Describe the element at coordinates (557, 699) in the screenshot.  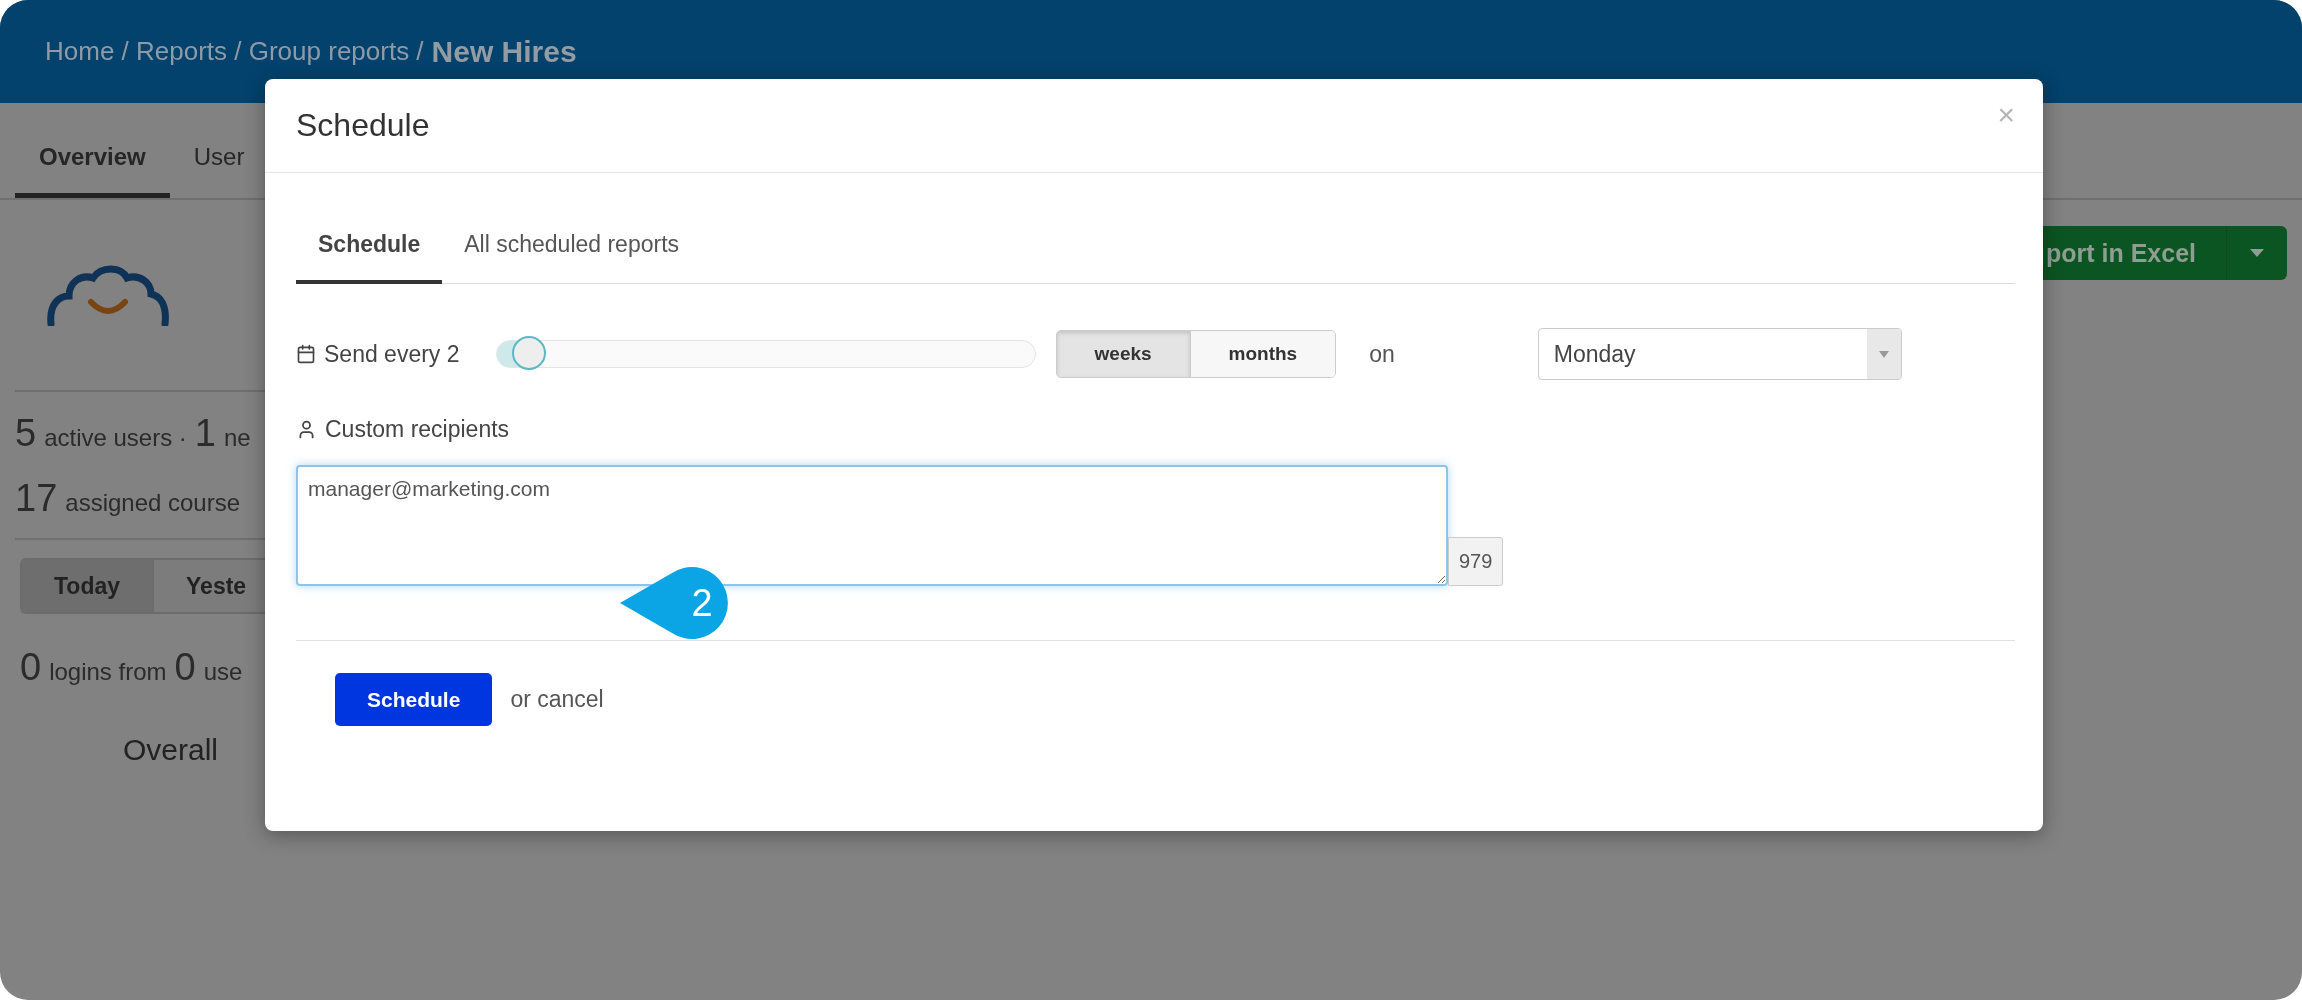
I see `cancel-link: or cancel` at that location.